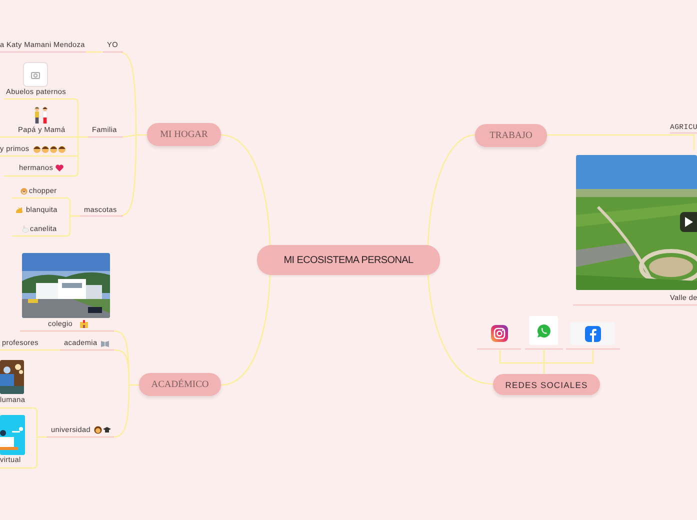  What do you see at coordinates (41, 115) in the screenshot?
I see `couple-icon` at bounding box center [41, 115].